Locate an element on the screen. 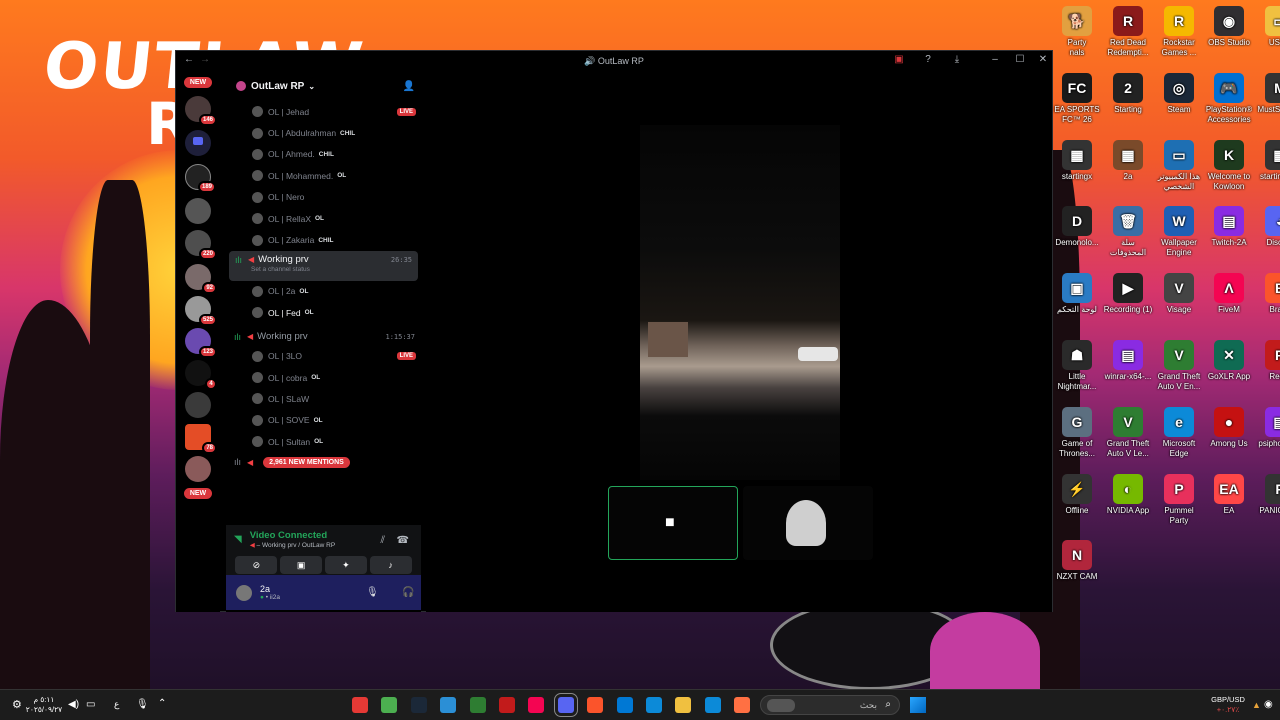 This screenshot has width=1280, height=720. main-video-feed is located at coordinates (740, 302).